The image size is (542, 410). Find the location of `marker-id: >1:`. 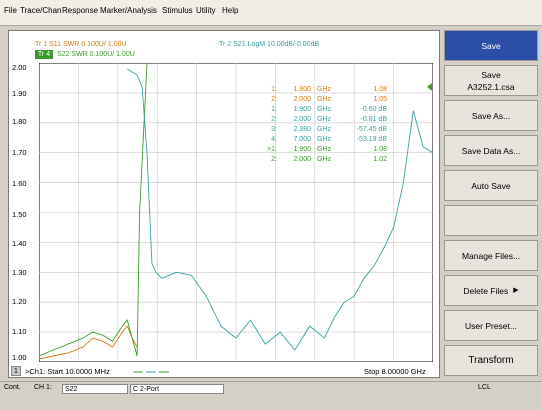

marker-id: >1: is located at coordinates (272, 149).